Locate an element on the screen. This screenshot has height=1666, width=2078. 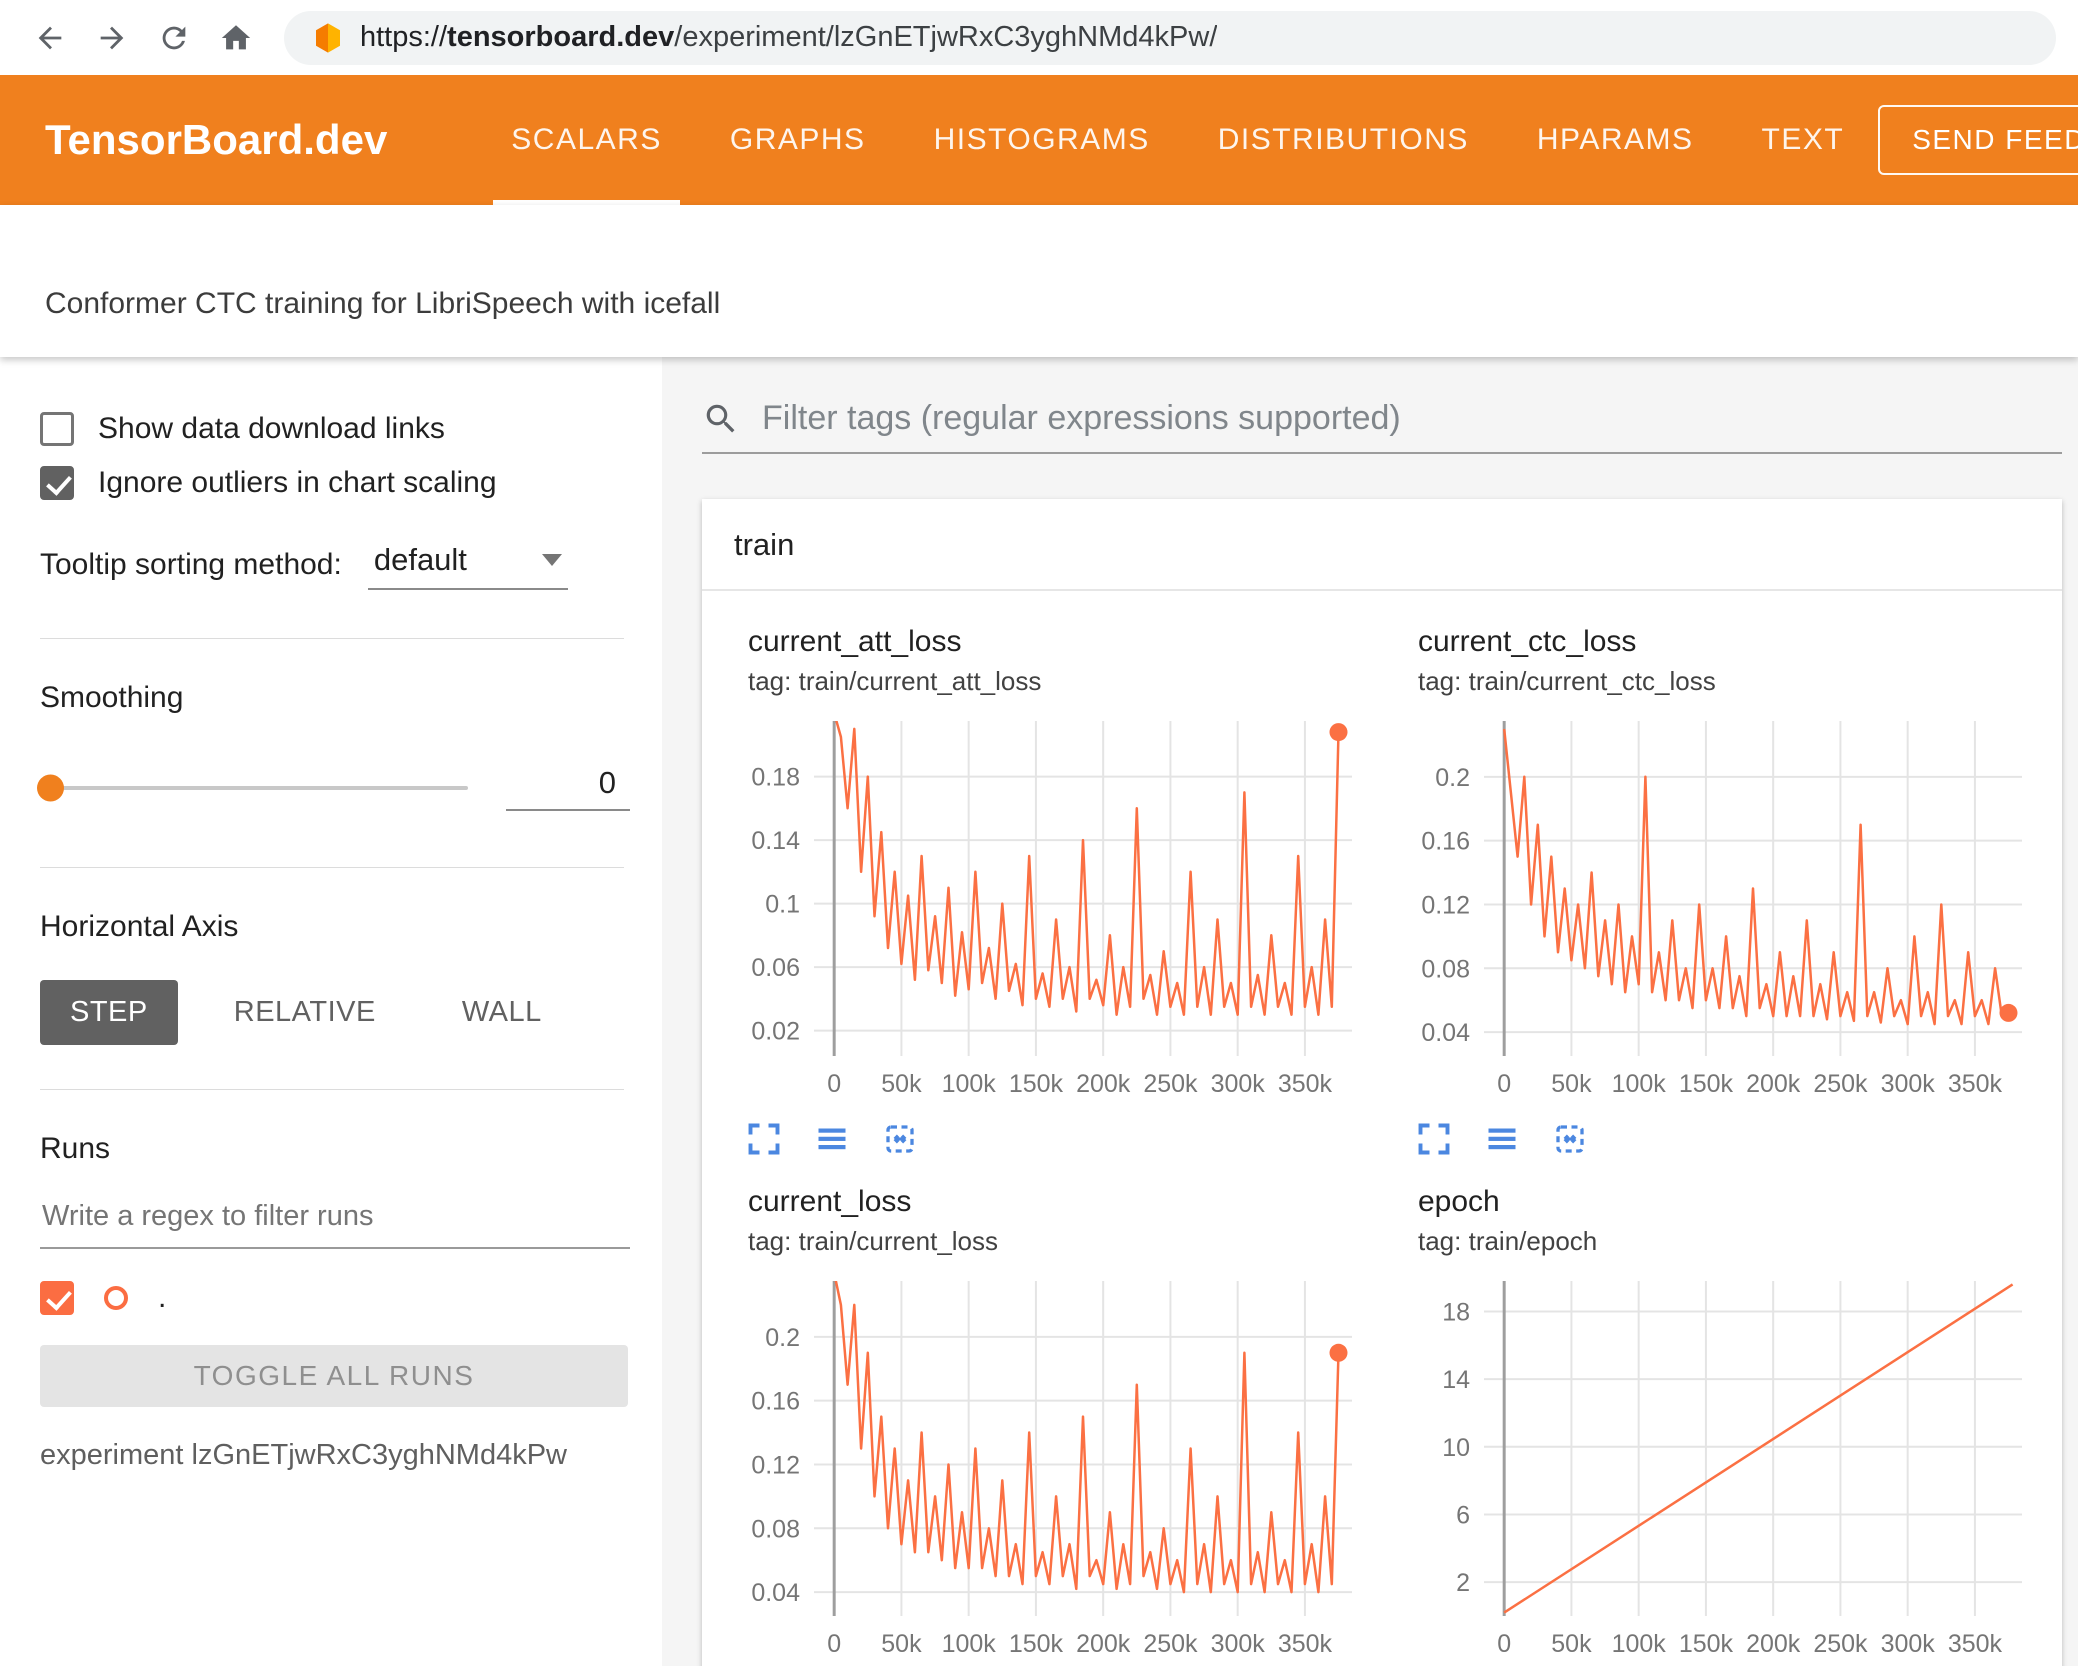
svg-text: 18 is located at coordinates (1456, 1312).